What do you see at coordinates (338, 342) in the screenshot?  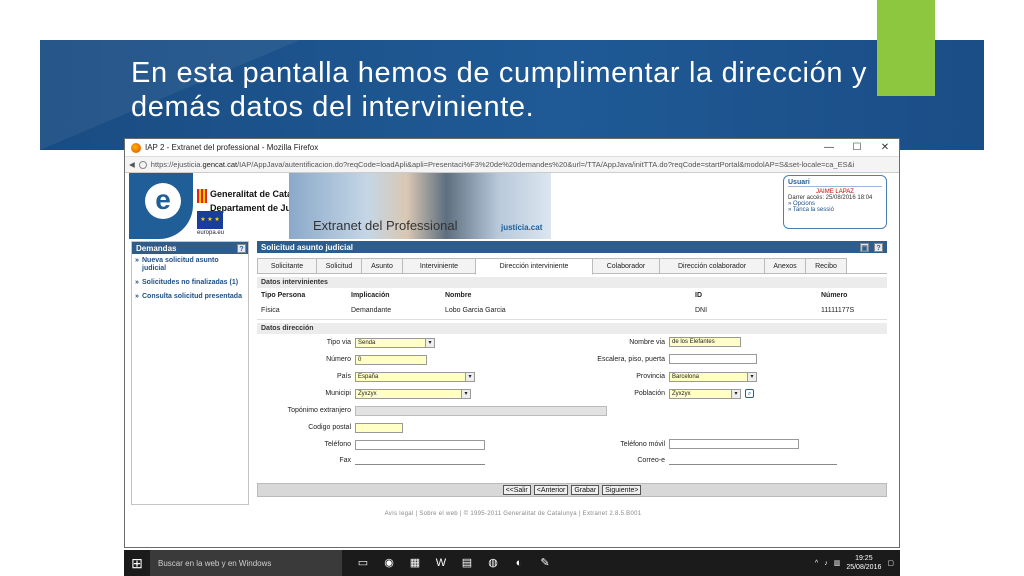 I see `tipo-via-label: Tipo via` at bounding box center [338, 342].